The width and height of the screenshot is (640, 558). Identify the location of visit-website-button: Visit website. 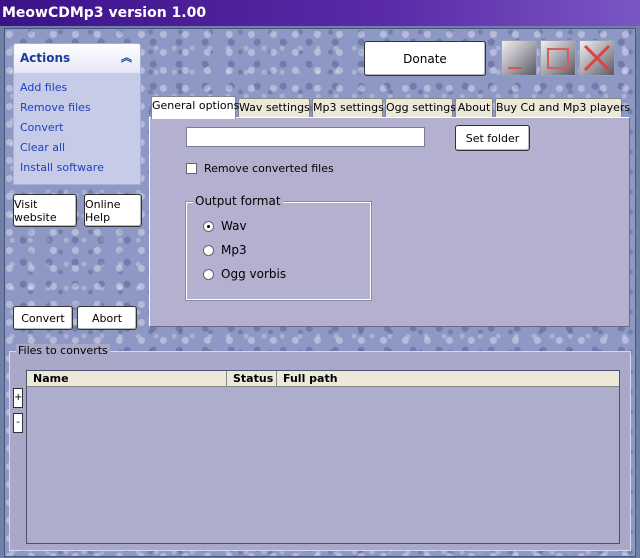
(45, 210).